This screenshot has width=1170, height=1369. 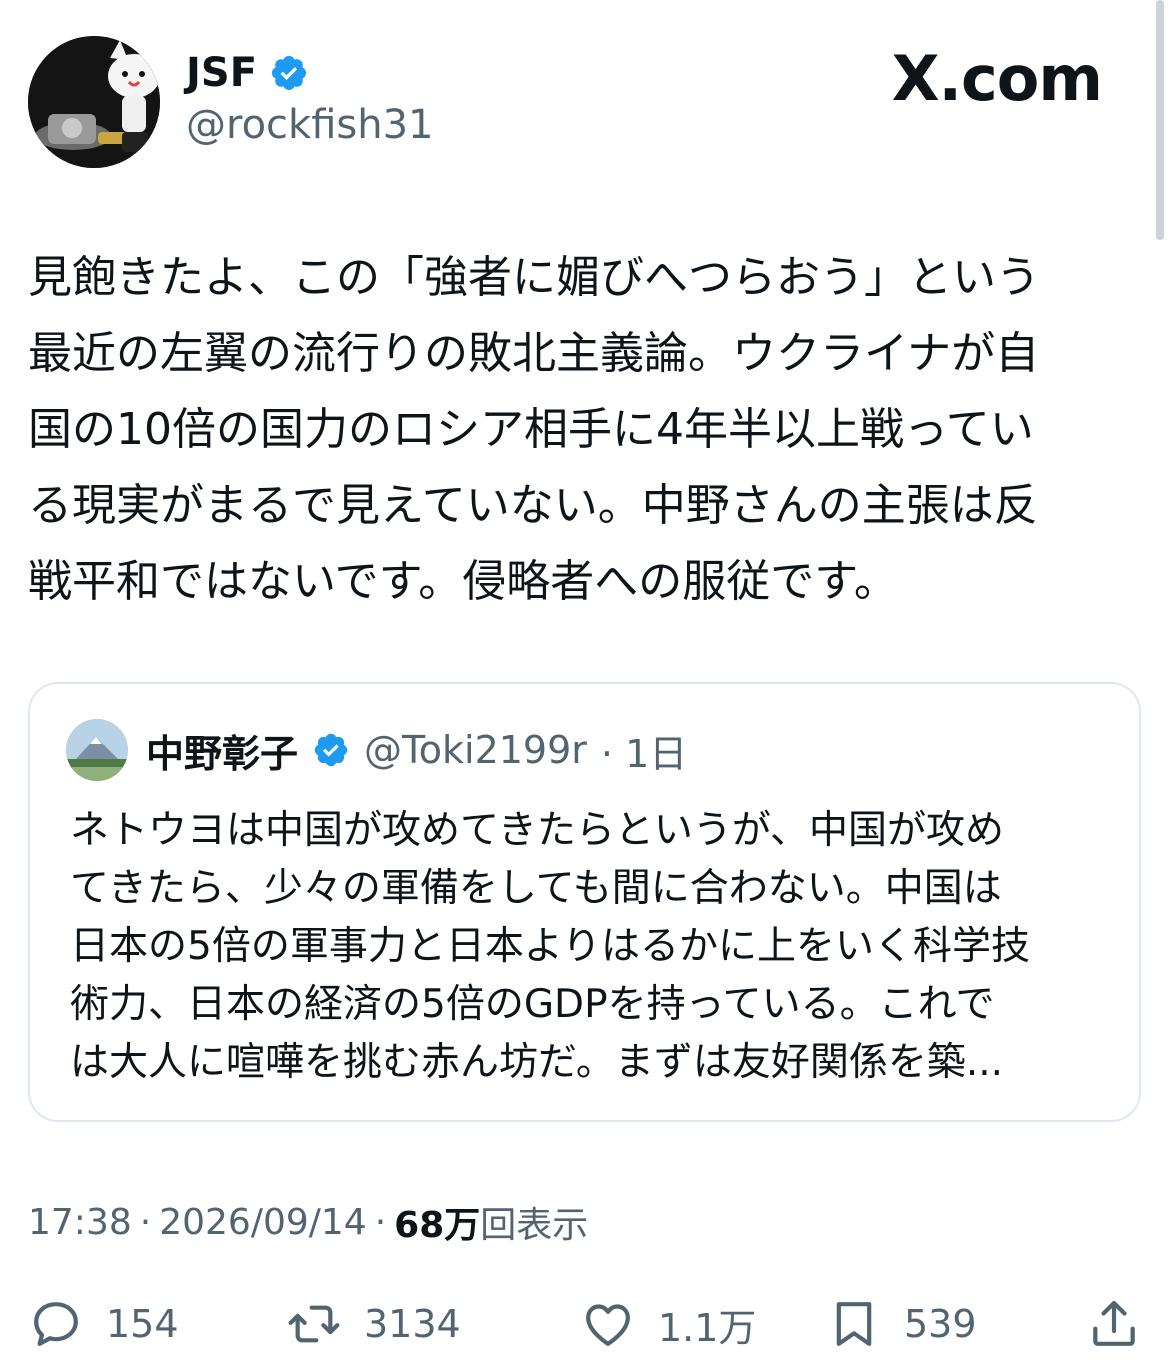 I want to click on bookmark-count: 539, so click(x=940, y=1324).